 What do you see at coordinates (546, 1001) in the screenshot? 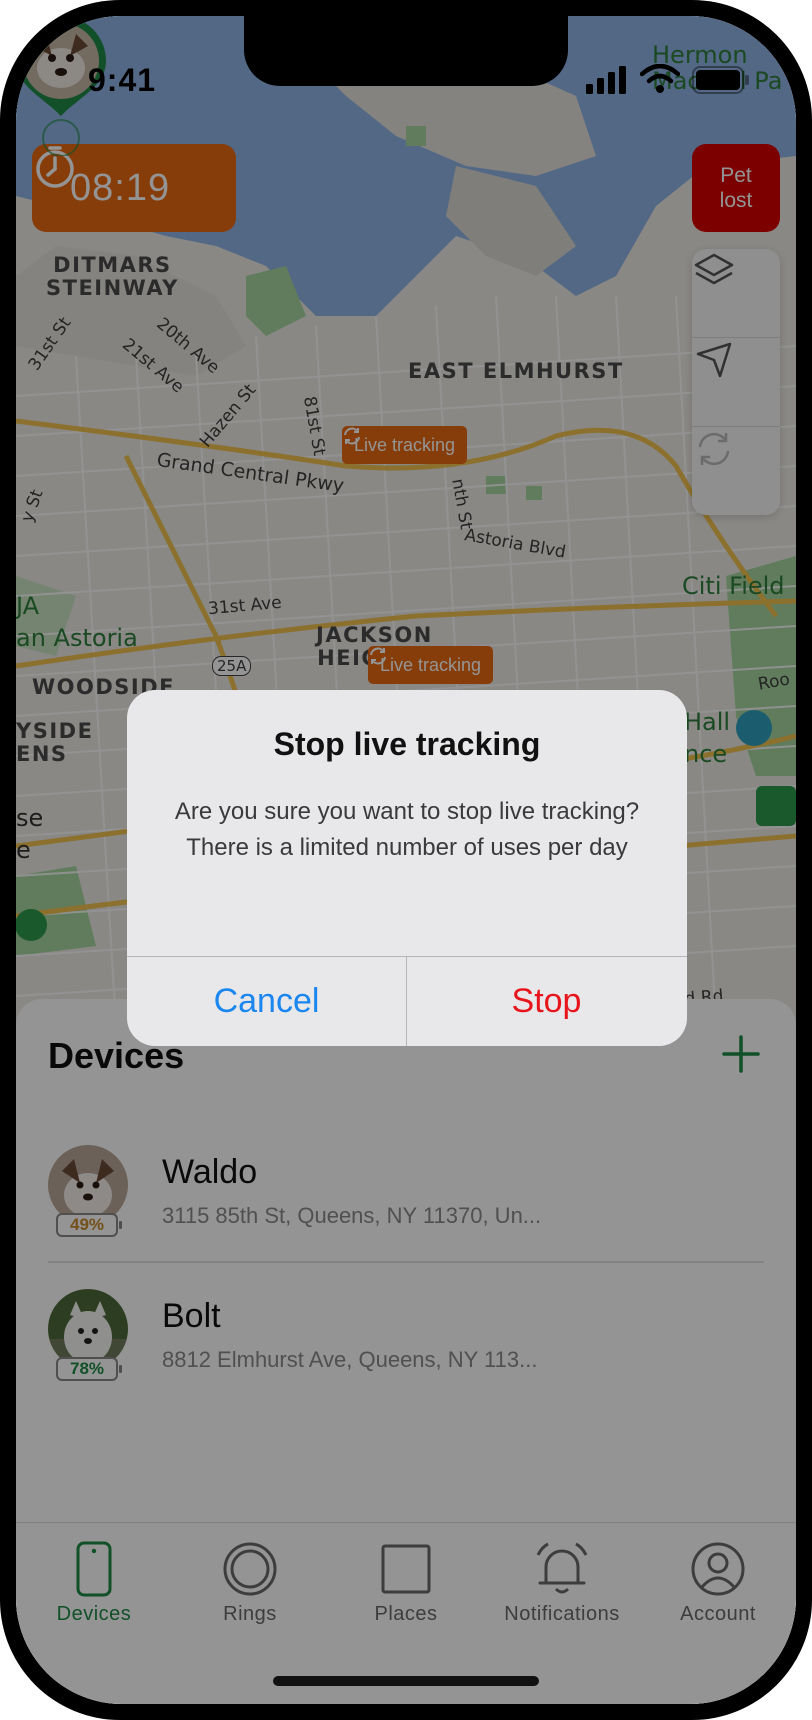
I see `stop-button: Stop` at bounding box center [546, 1001].